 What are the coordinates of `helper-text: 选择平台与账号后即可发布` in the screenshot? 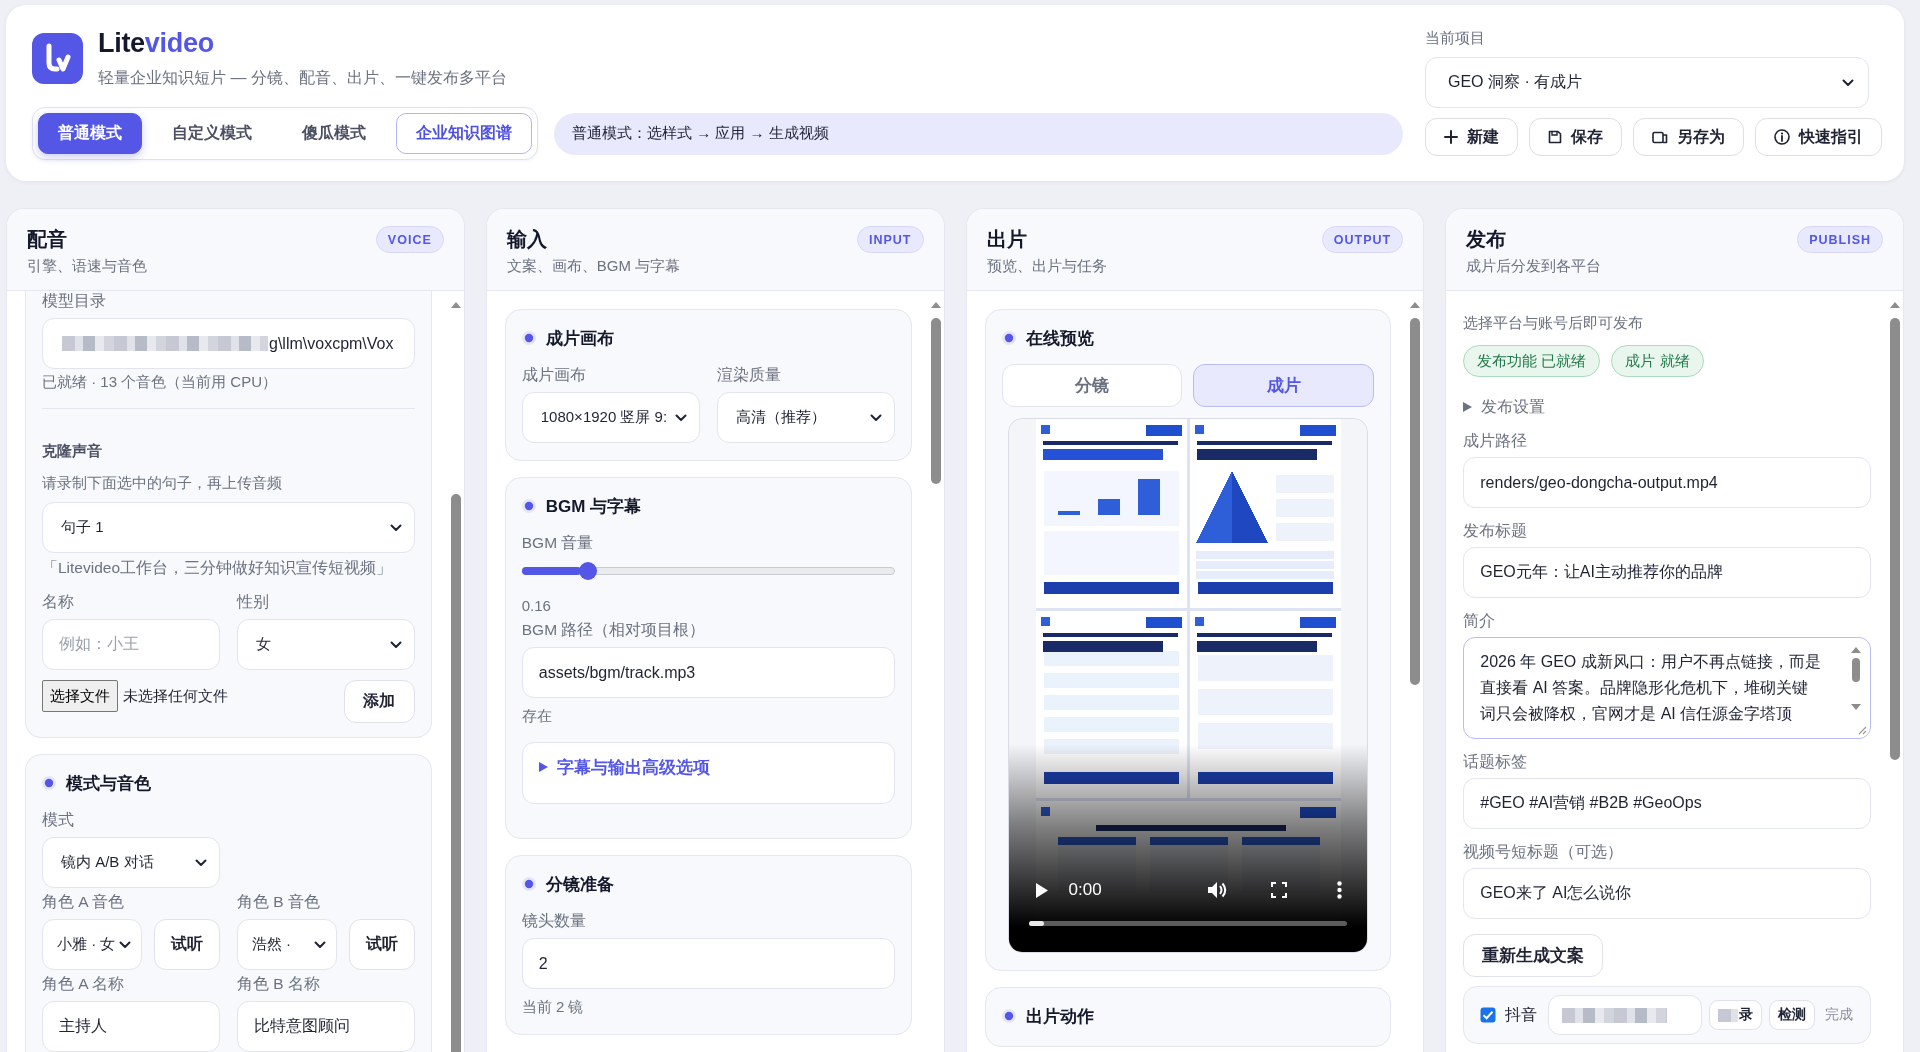 It's located at (1554, 323).